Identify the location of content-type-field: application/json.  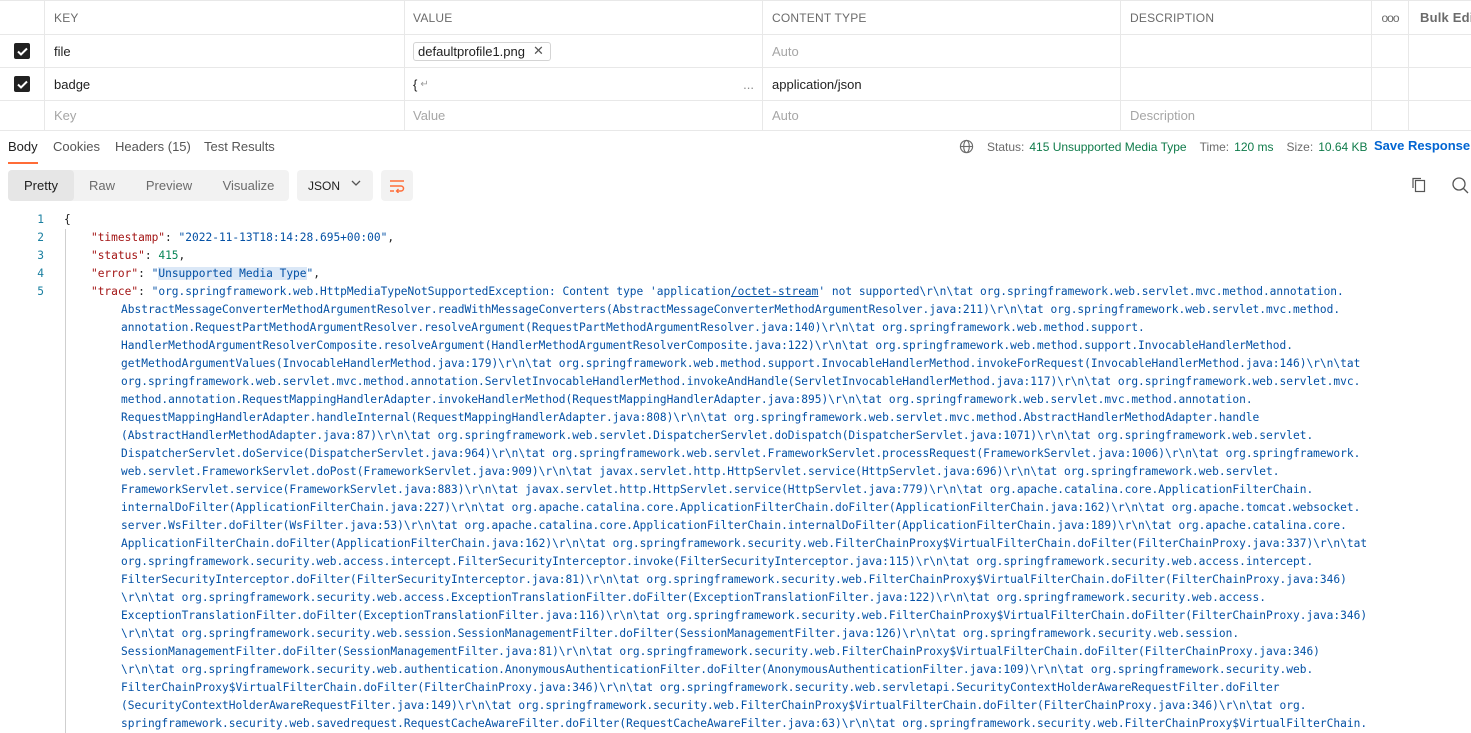
(941, 84).